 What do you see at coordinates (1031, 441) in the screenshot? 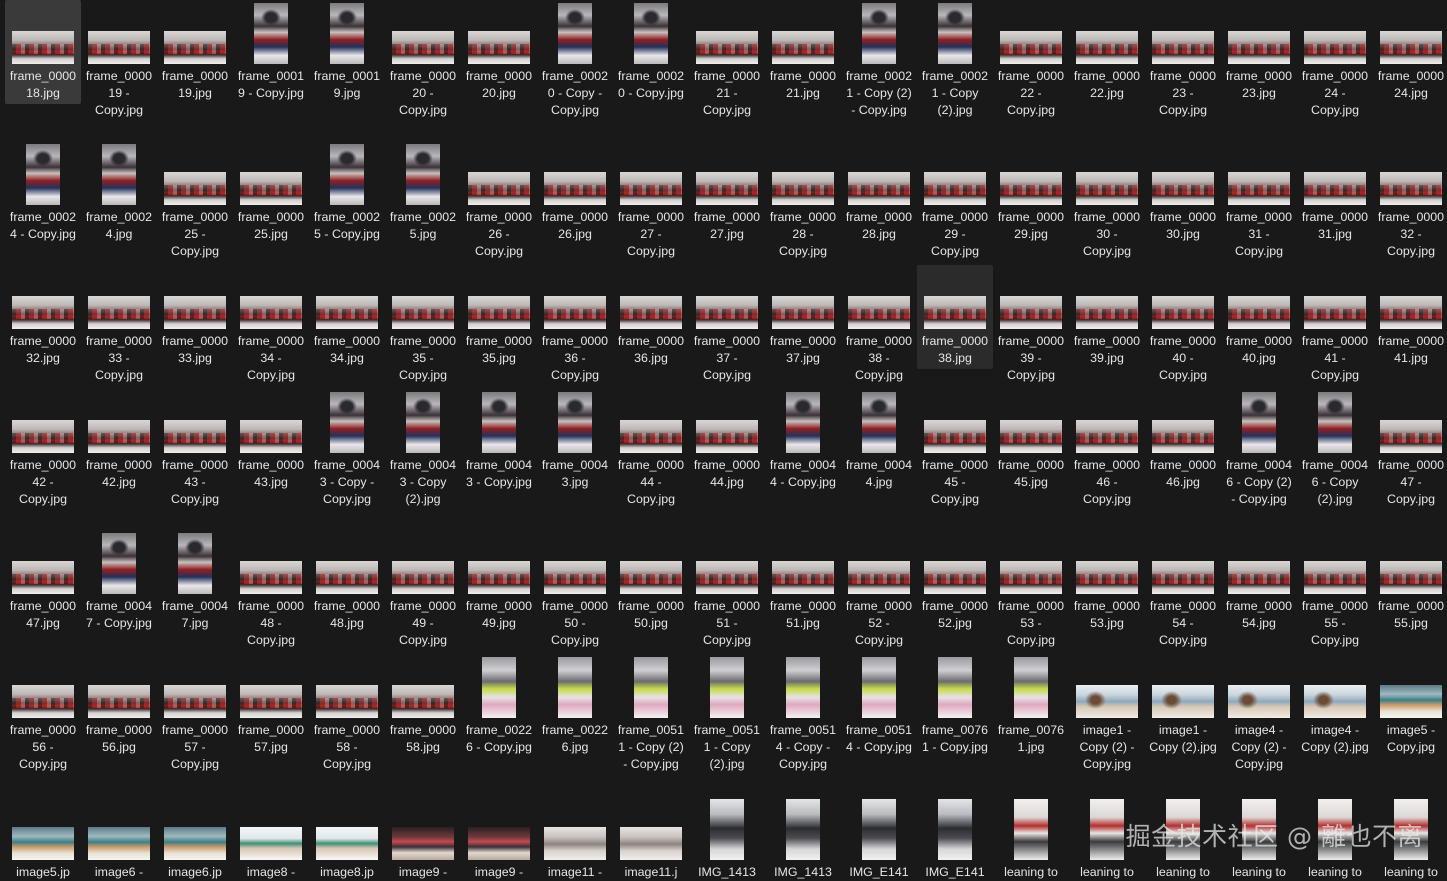
I see `file-item: frame_000045.jpg` at bounding box center [1031, 441].